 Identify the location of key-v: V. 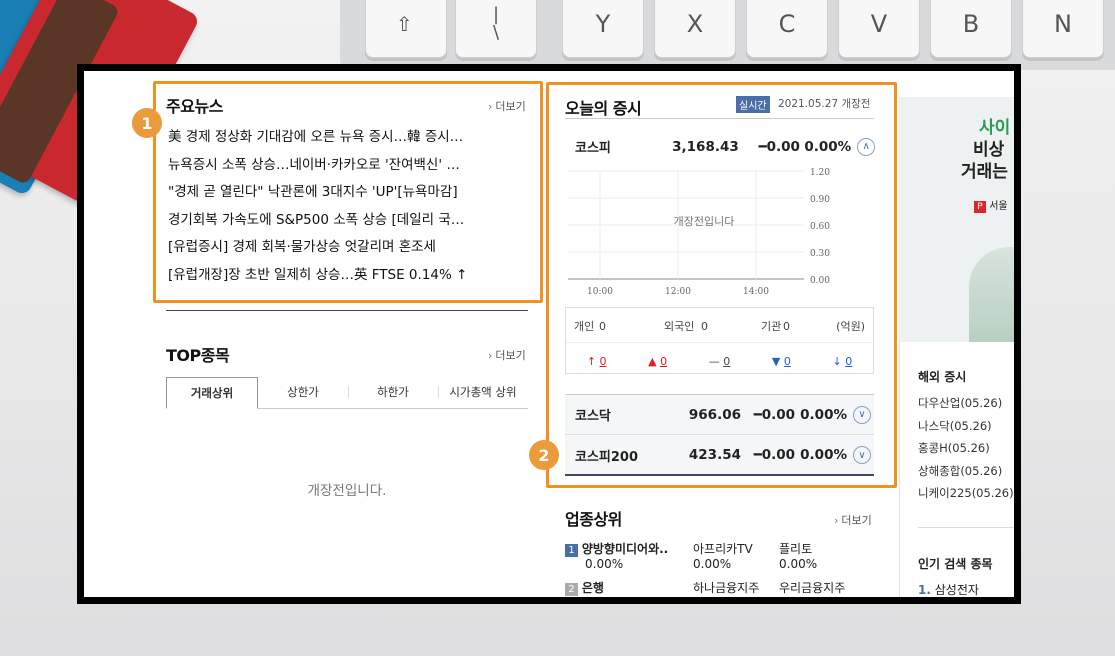
(879, 29).